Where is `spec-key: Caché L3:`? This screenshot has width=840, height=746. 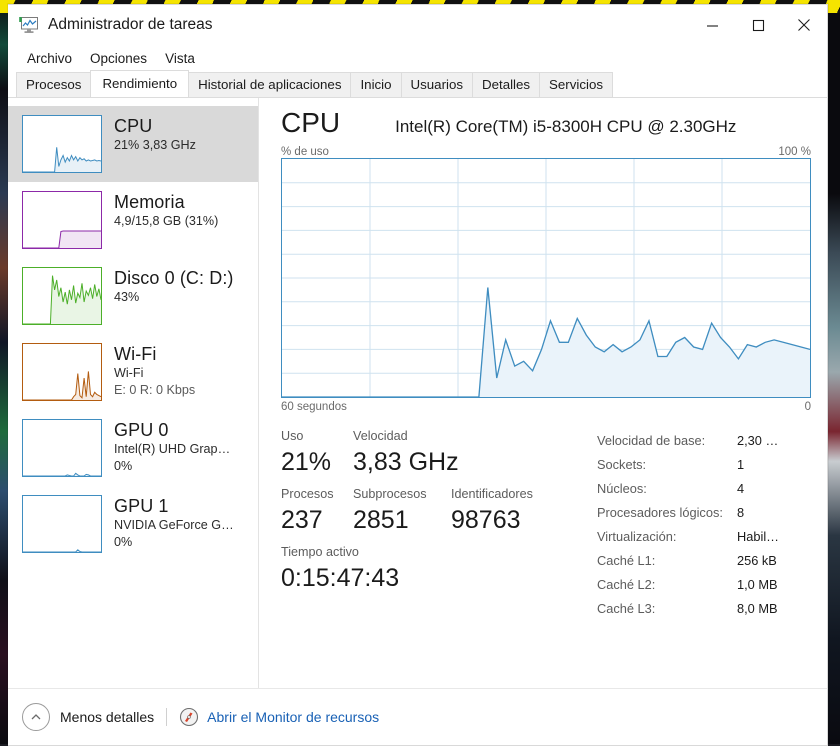
spec-key: Caché L3: is located at coordinates (626, 608).